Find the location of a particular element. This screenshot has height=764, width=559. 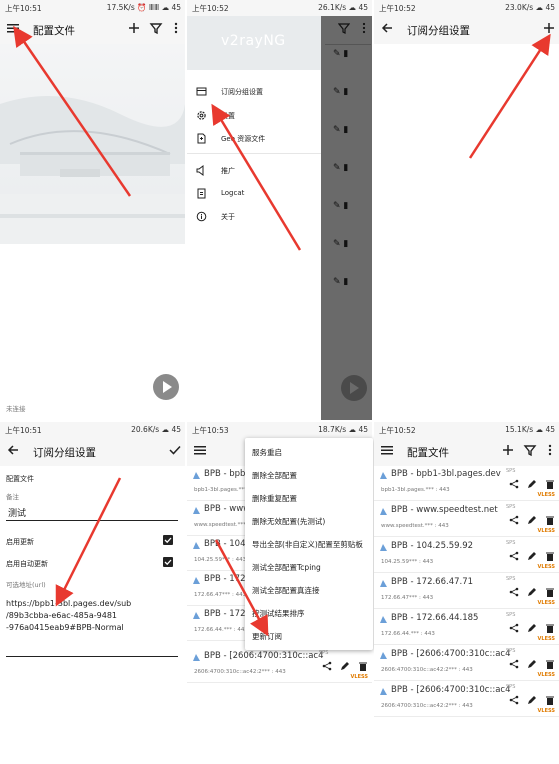

section-title: 配置文件 is located at coordinates (20, 479).